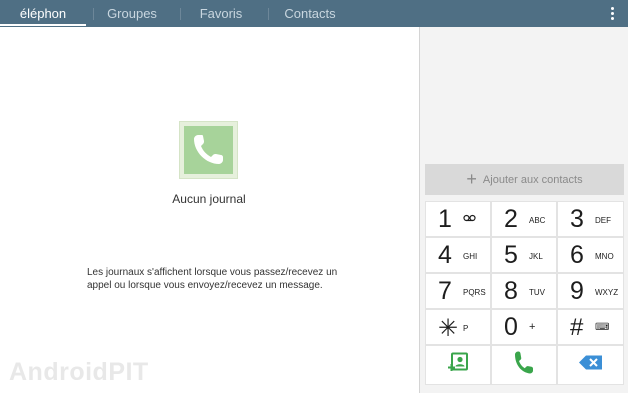 The image size is (628, 393). Describe the element at coordinates (445, 219) in the screenshot. I see `key-digit: 1` at that location.